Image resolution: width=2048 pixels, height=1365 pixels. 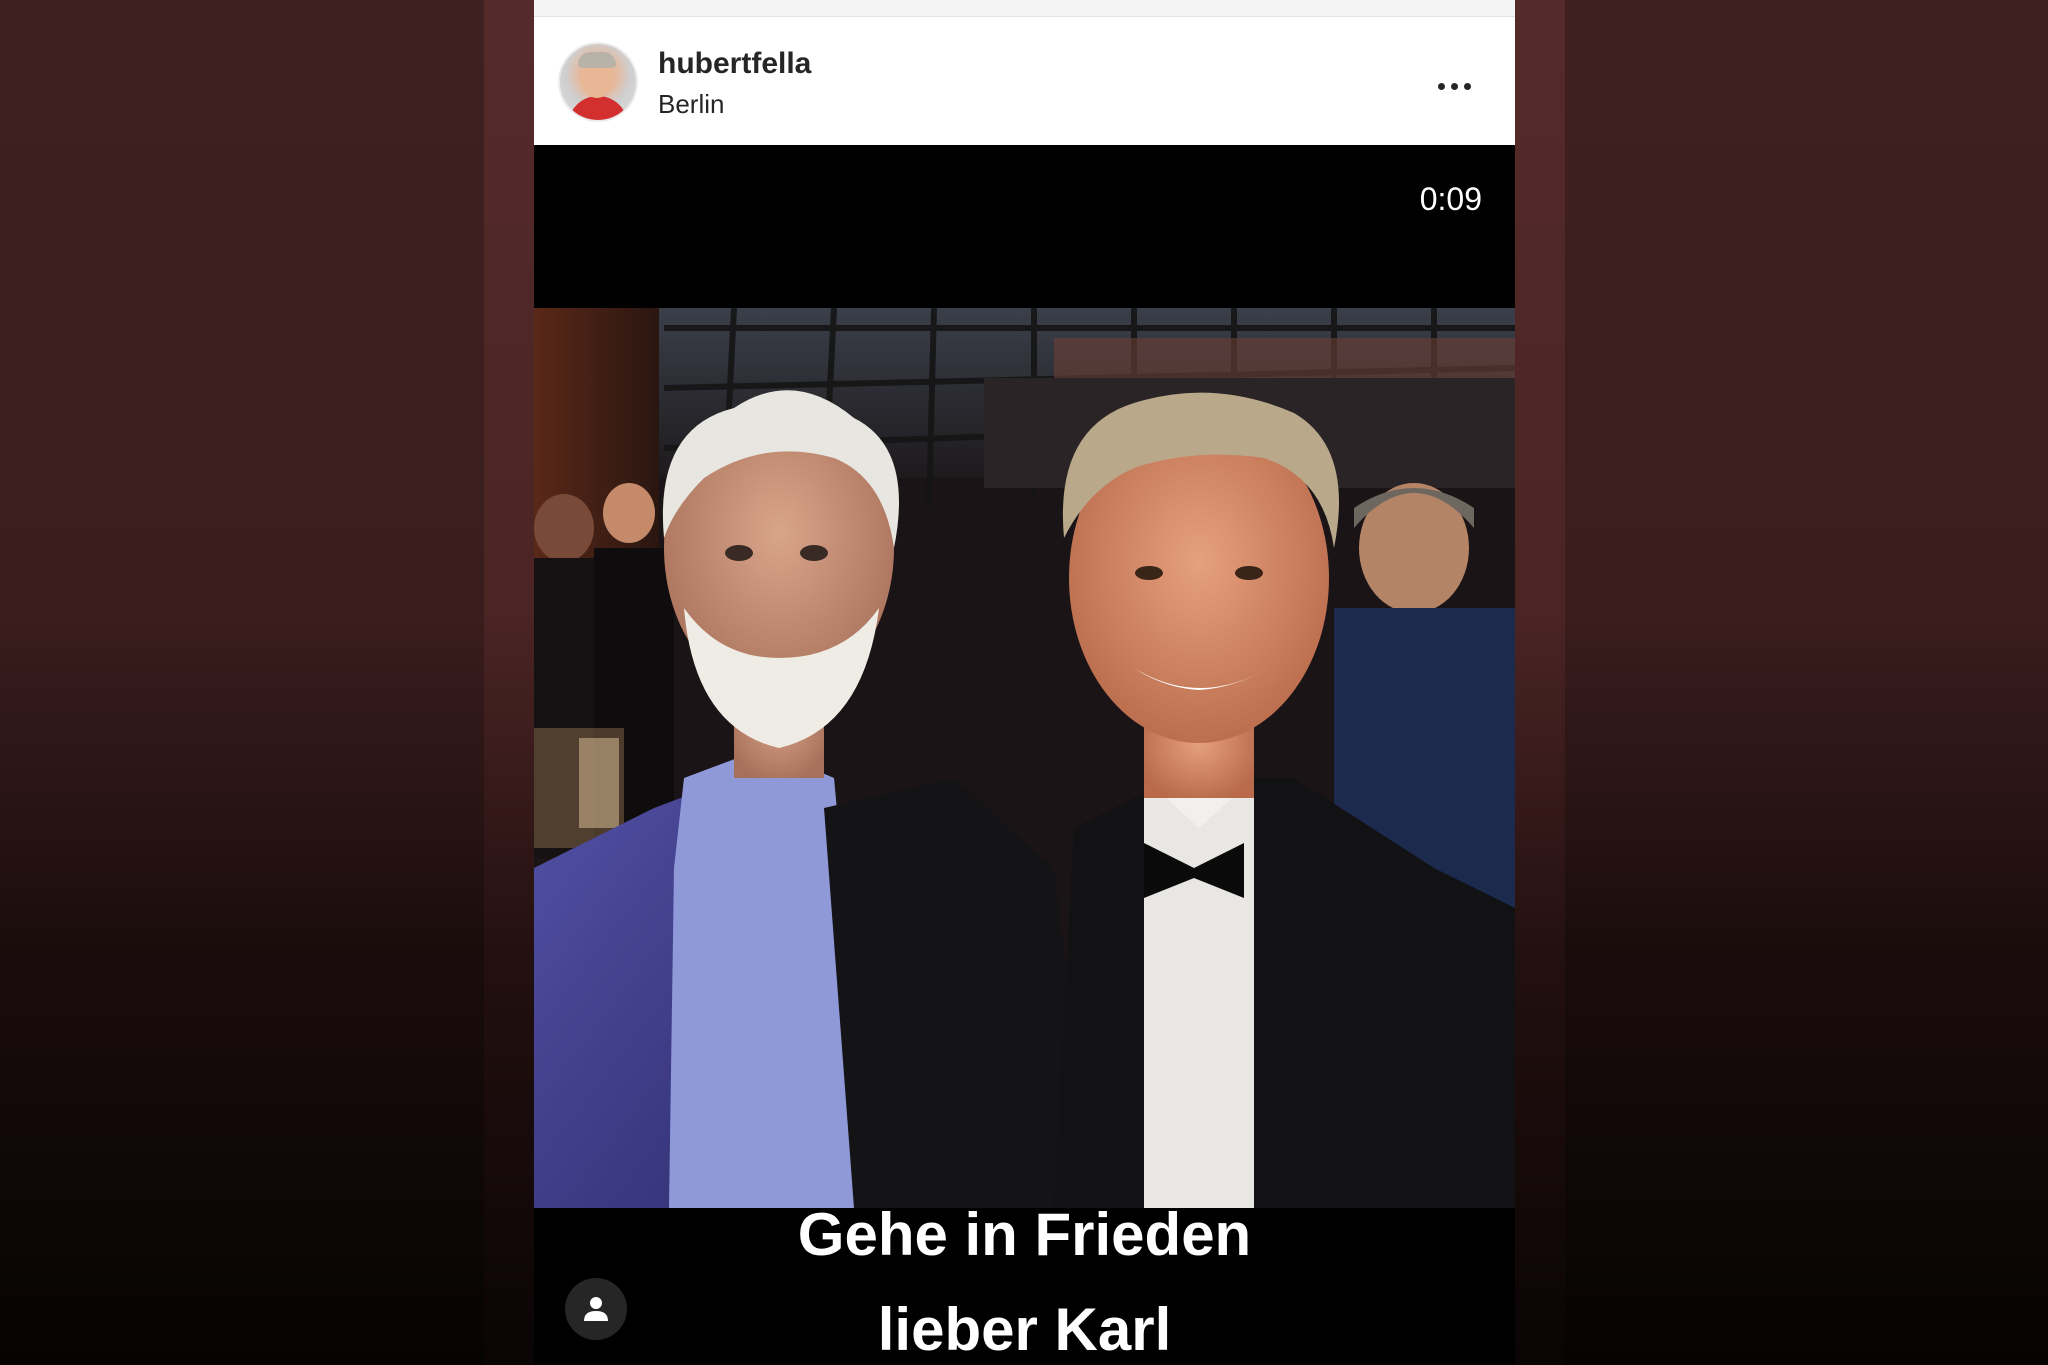 What do you see at coordinates (734, 64) in the screenshot?
I see `username: hubertfella` at bounding box center [734, 64].